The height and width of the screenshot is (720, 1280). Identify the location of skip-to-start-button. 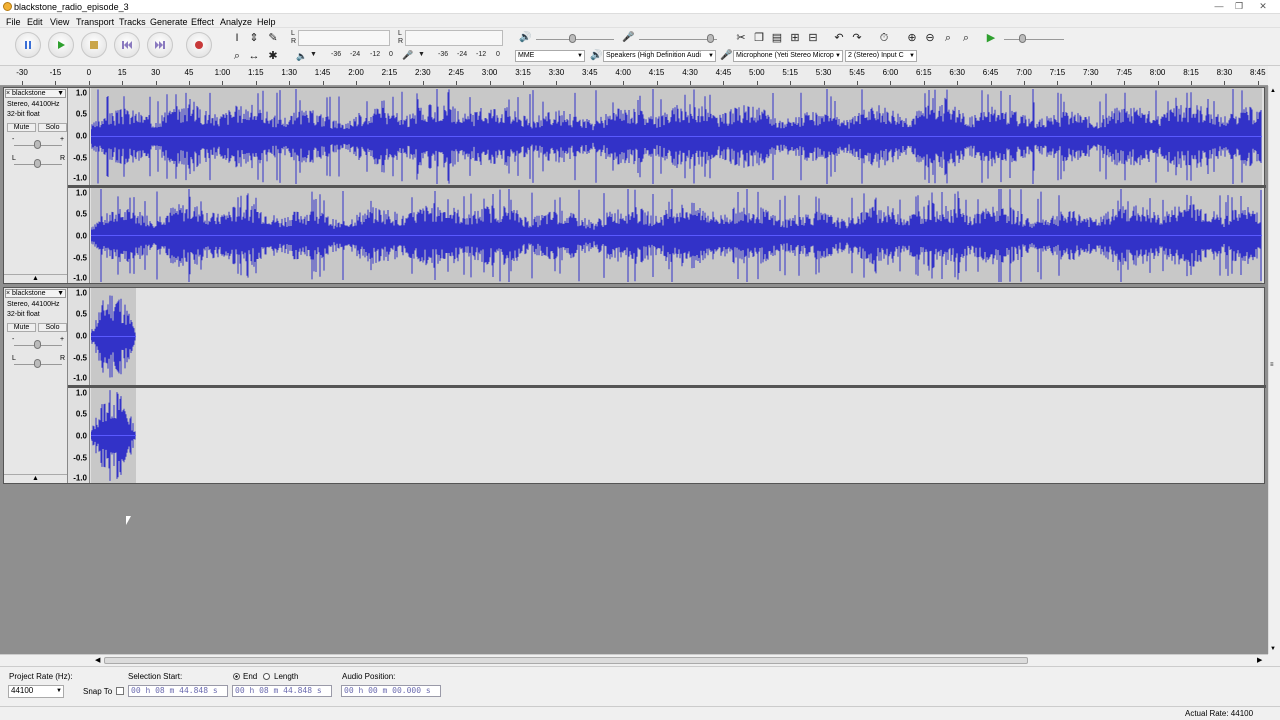
(127, 45).